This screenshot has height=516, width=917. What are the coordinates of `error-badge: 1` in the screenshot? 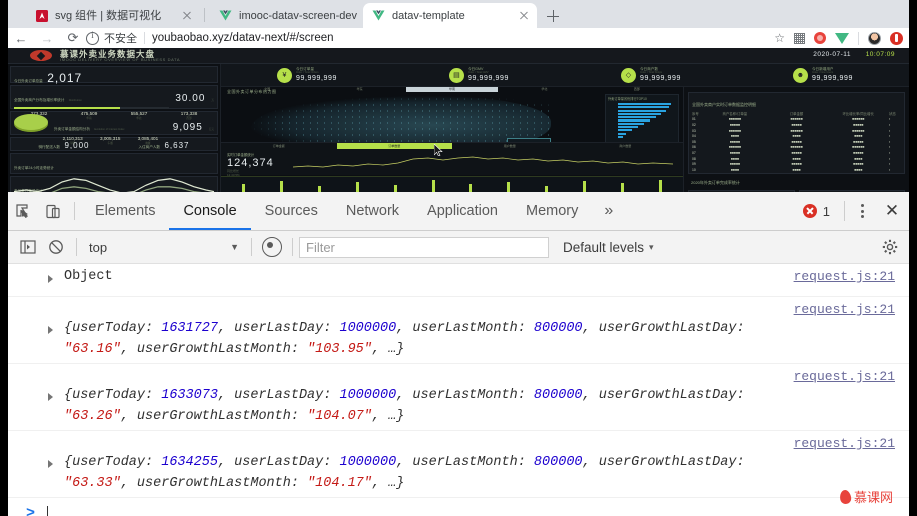 It's located at (821, 211).